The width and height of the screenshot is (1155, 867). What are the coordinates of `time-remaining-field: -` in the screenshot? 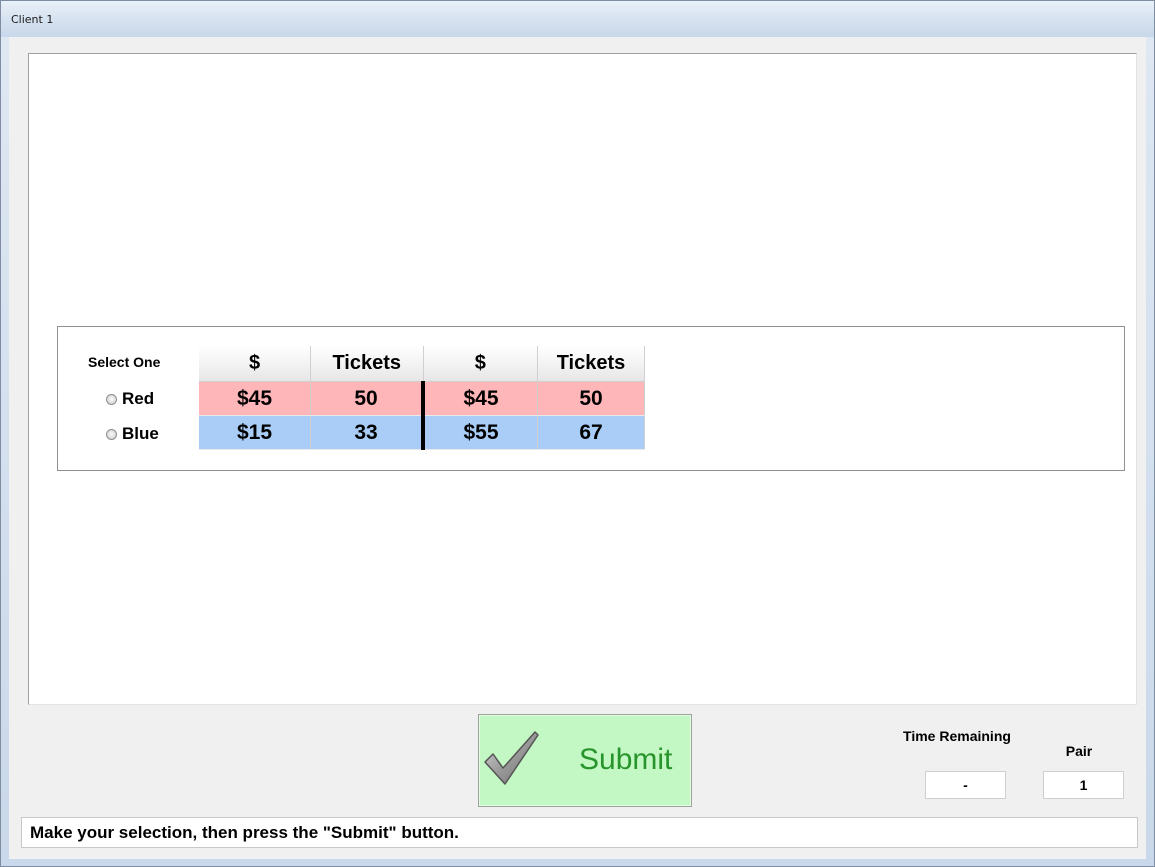 It's located at (965, 785).